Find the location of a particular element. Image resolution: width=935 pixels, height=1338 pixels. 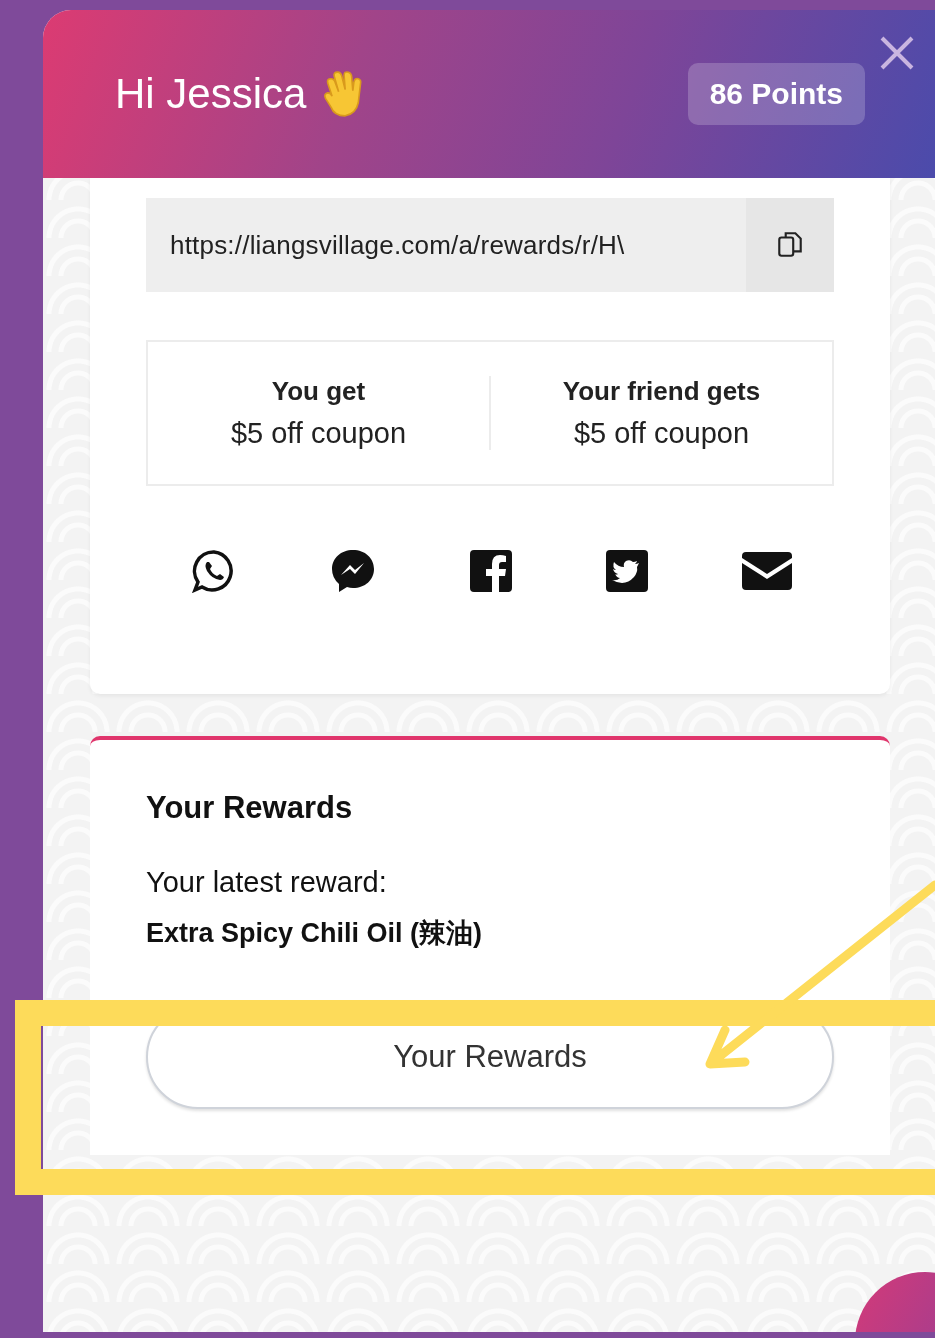

referral-link-field: https://liangsvillage.com/a/rewards/r/H\ is located at coordinates (490, 245).